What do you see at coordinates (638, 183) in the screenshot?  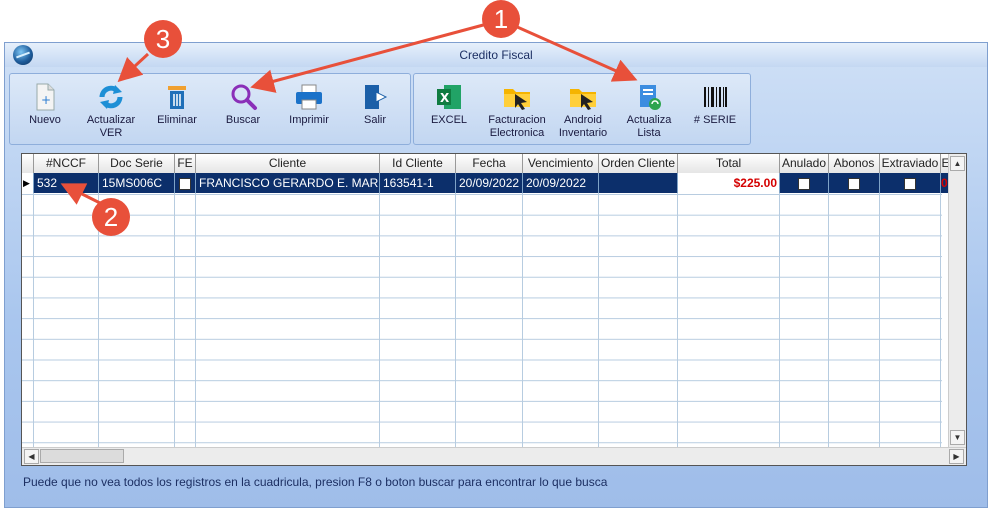 I see `cell-orden-cliente` at bounding box center [638, 183].